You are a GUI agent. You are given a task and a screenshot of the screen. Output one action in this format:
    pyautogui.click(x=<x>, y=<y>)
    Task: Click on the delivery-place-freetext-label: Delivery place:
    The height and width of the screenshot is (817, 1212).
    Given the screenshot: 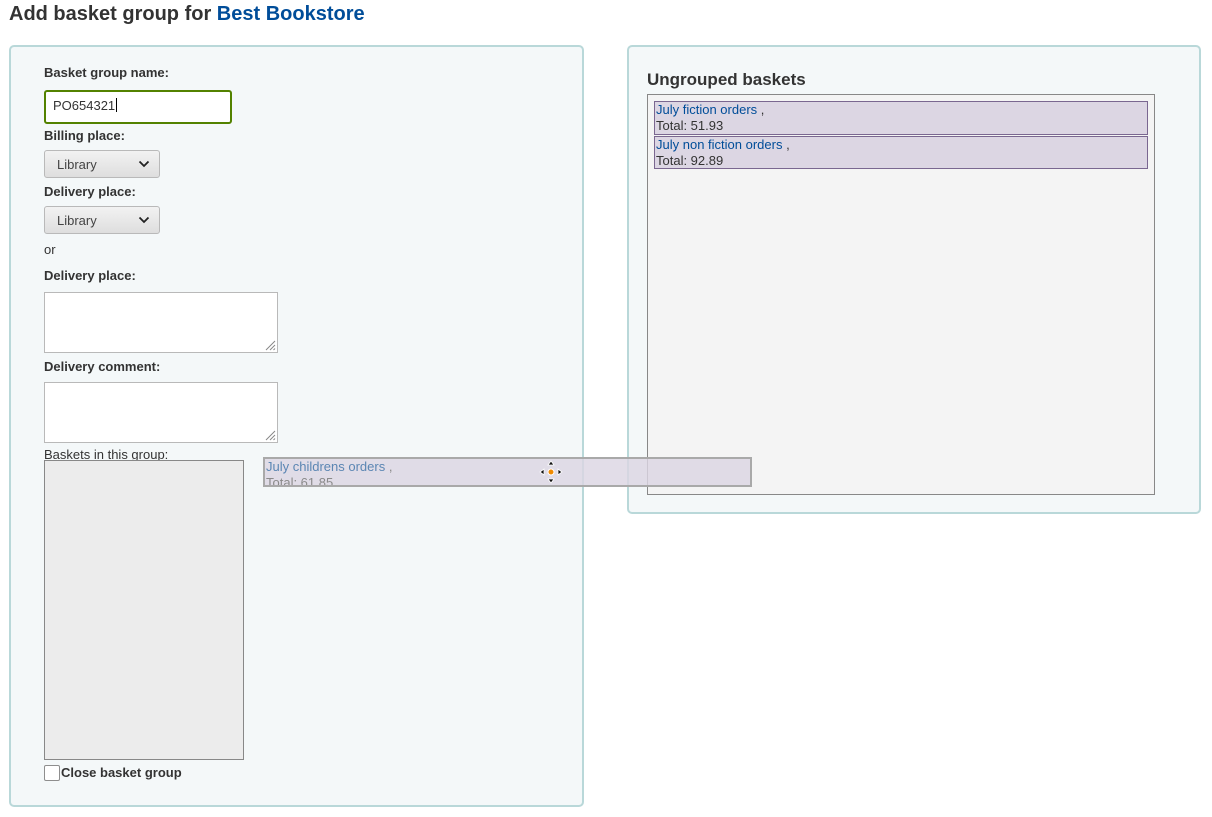 What is the action you would take?
    pyautogui.click(x=90, y=275)
    